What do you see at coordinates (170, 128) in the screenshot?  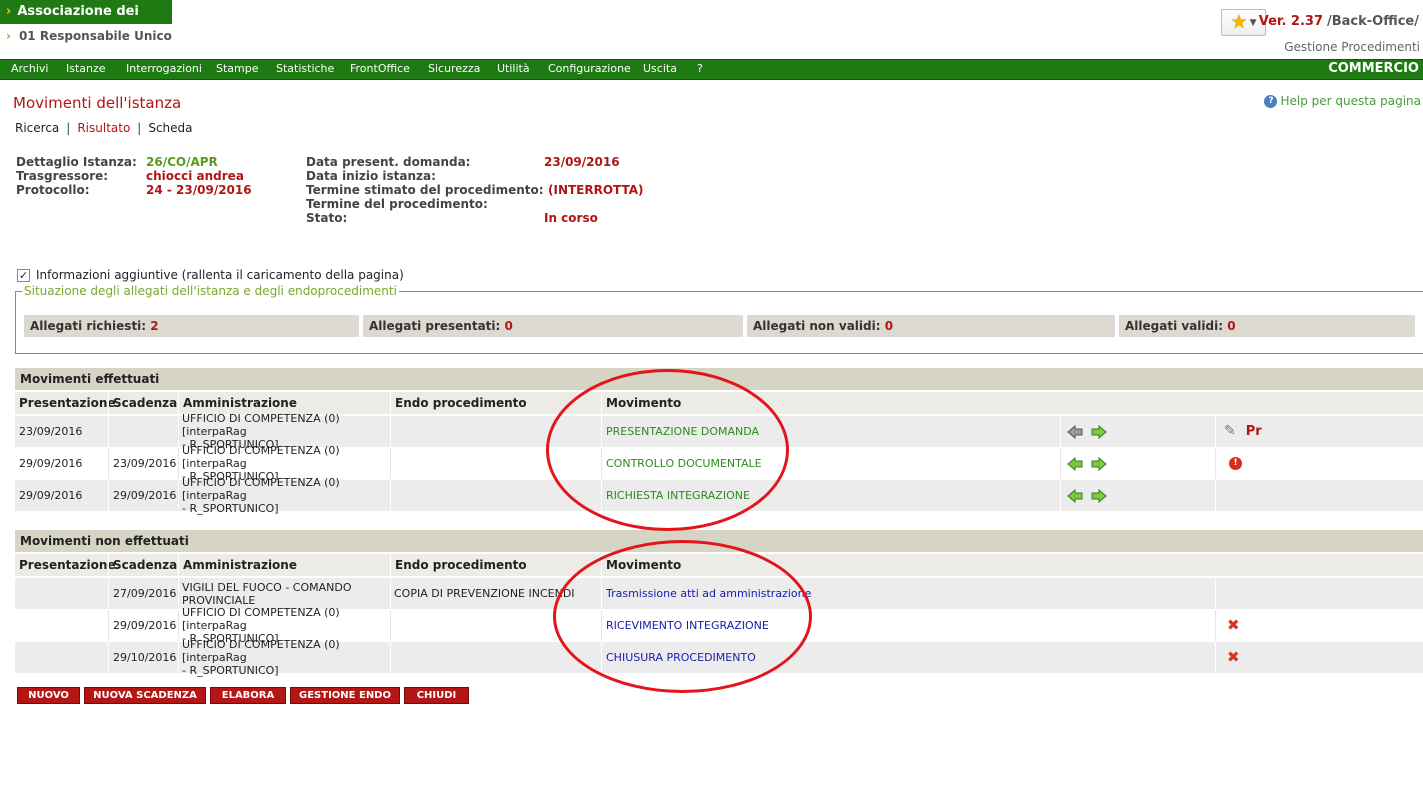 I see `breadcrumb-scheda: Scheda` at bounding box center [170, 128].